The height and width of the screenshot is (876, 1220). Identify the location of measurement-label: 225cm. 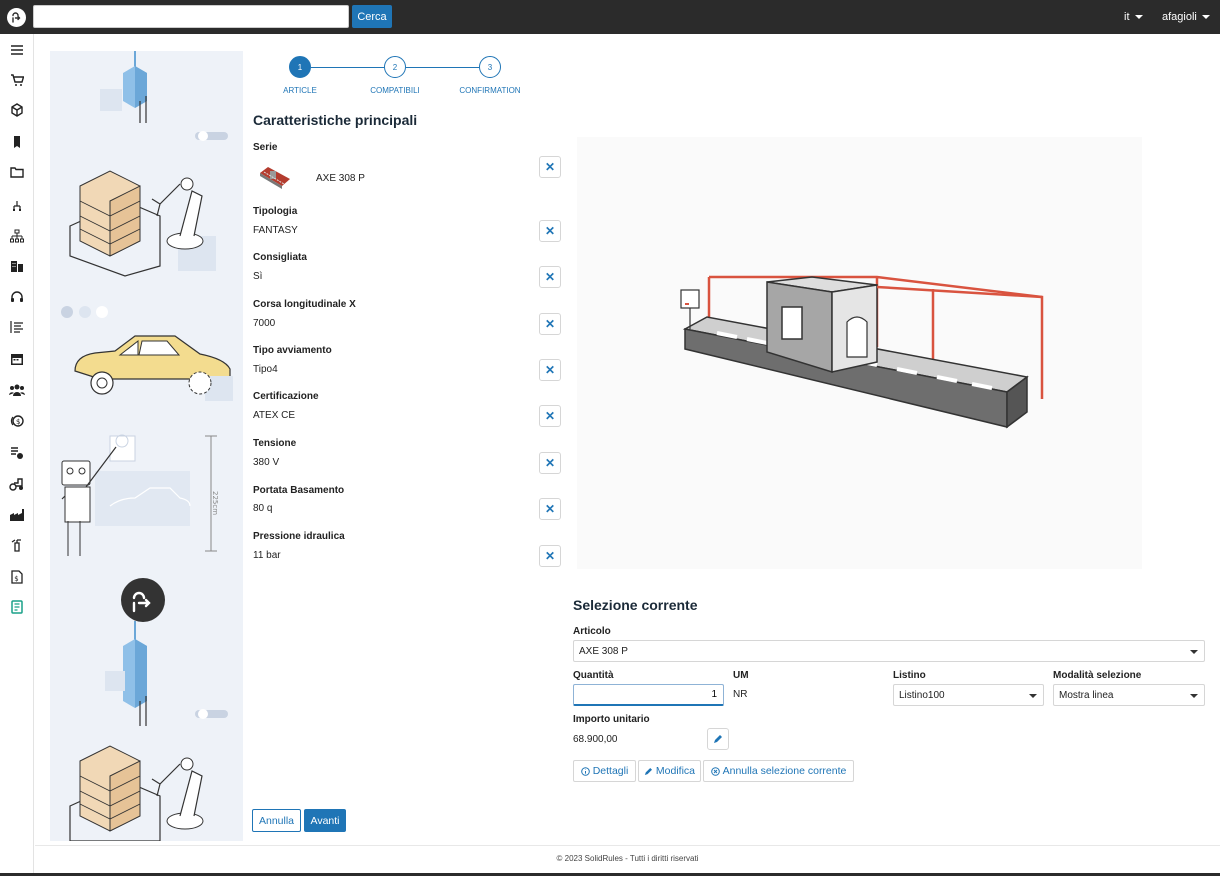
(215, 503).